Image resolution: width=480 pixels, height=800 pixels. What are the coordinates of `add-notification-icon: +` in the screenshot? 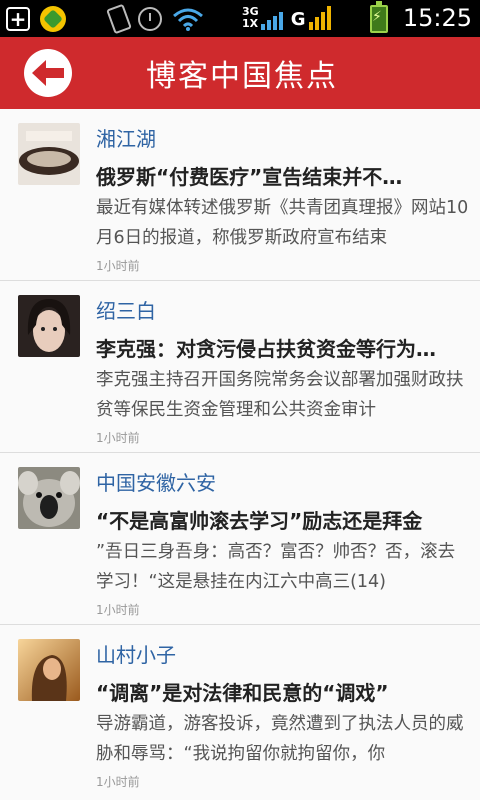 It's located at (18, 19).